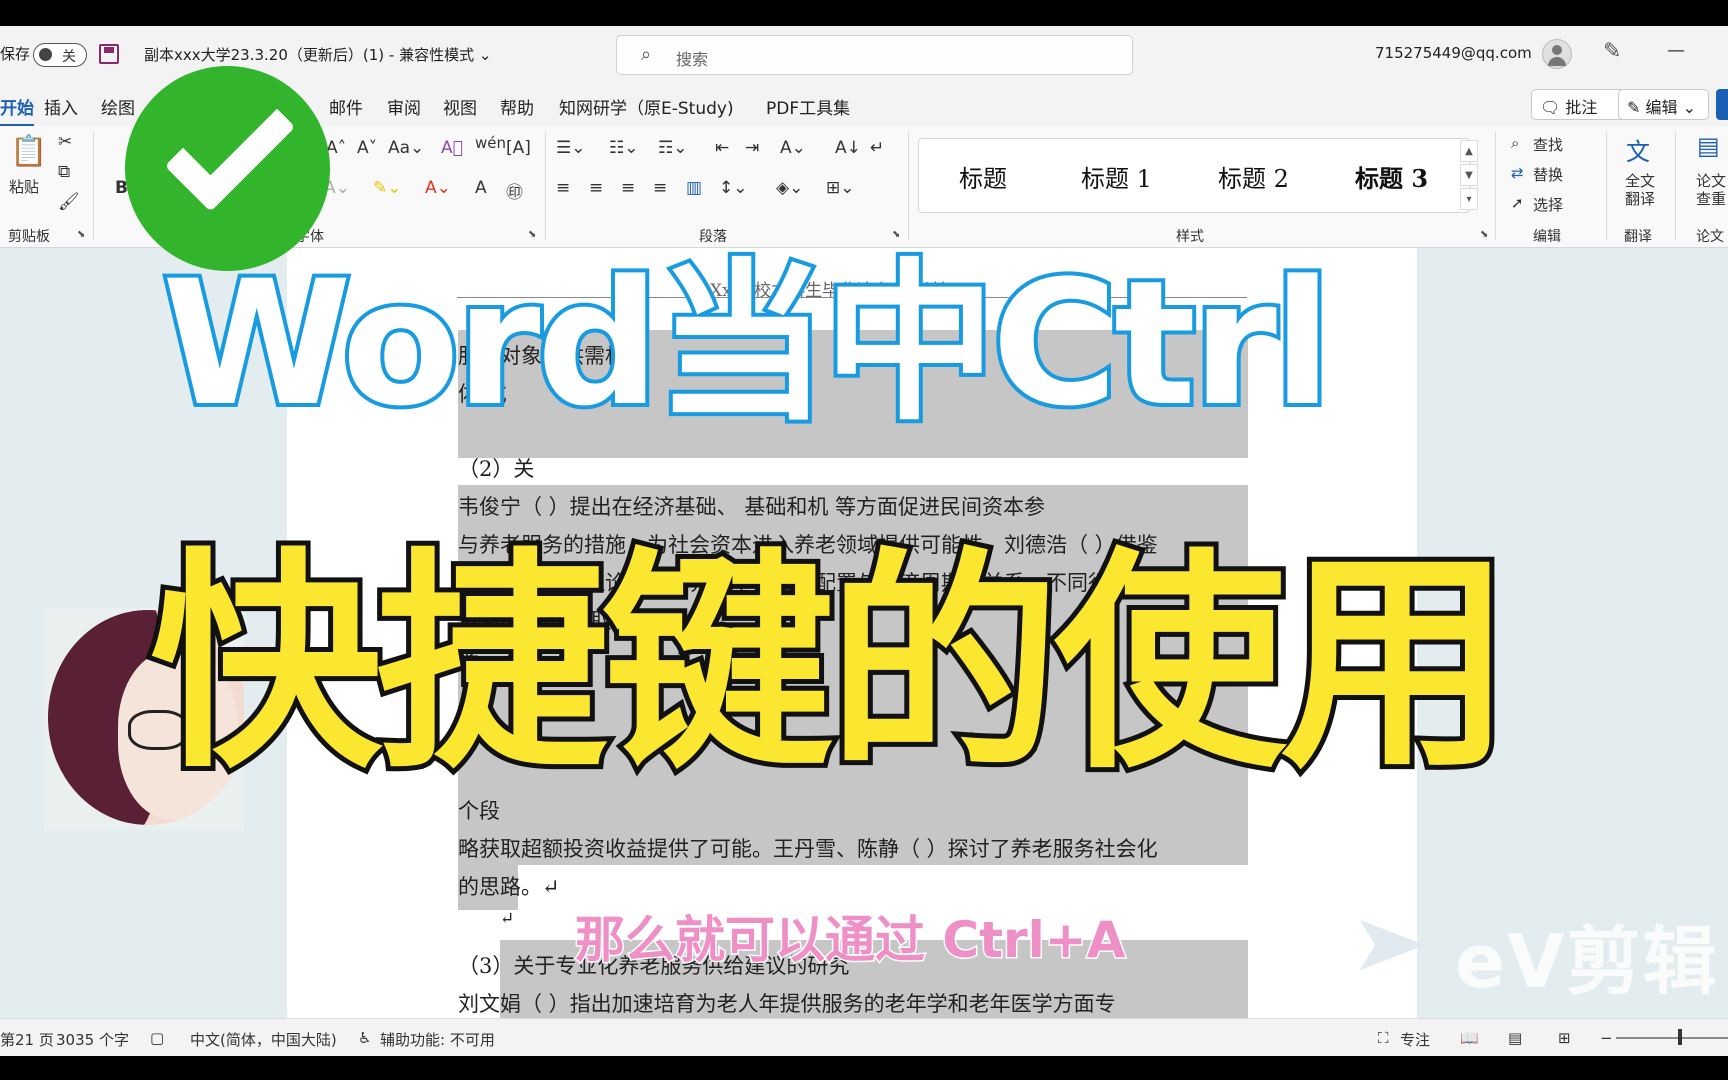 This screenshot has width=1728, height=1080. Describe the element at coordinates (60, 55) in the screenshot. I see `autosave-toggle: 关` at that location.